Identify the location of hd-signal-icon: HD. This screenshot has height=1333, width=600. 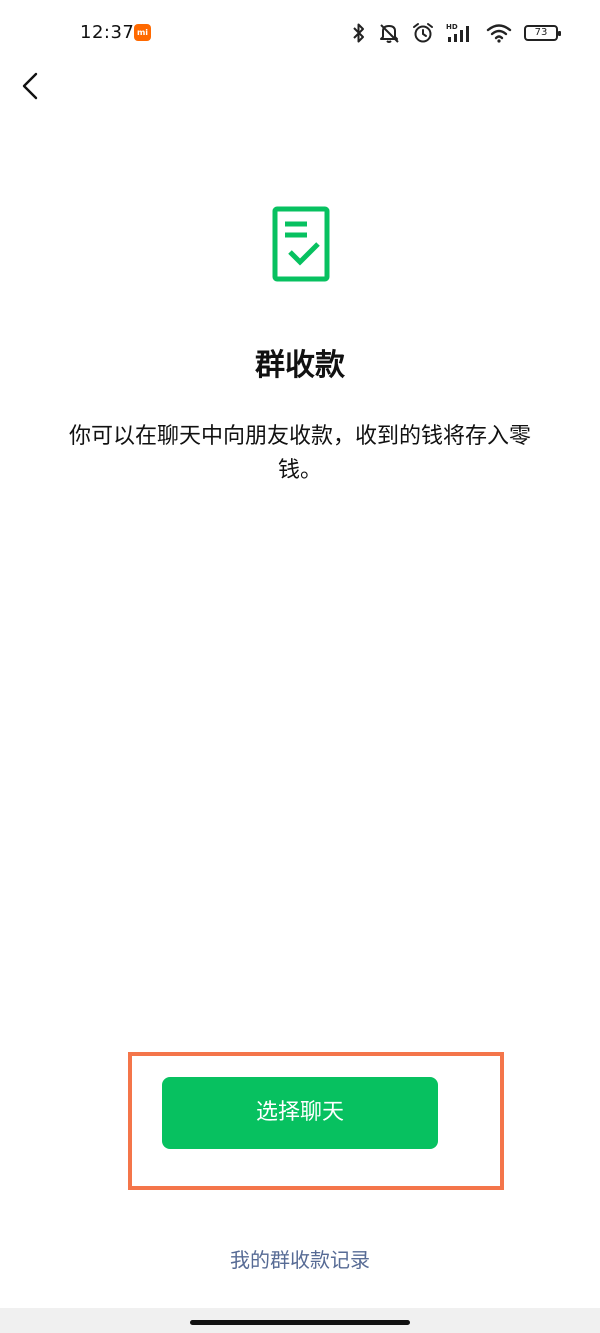
(457, 32).